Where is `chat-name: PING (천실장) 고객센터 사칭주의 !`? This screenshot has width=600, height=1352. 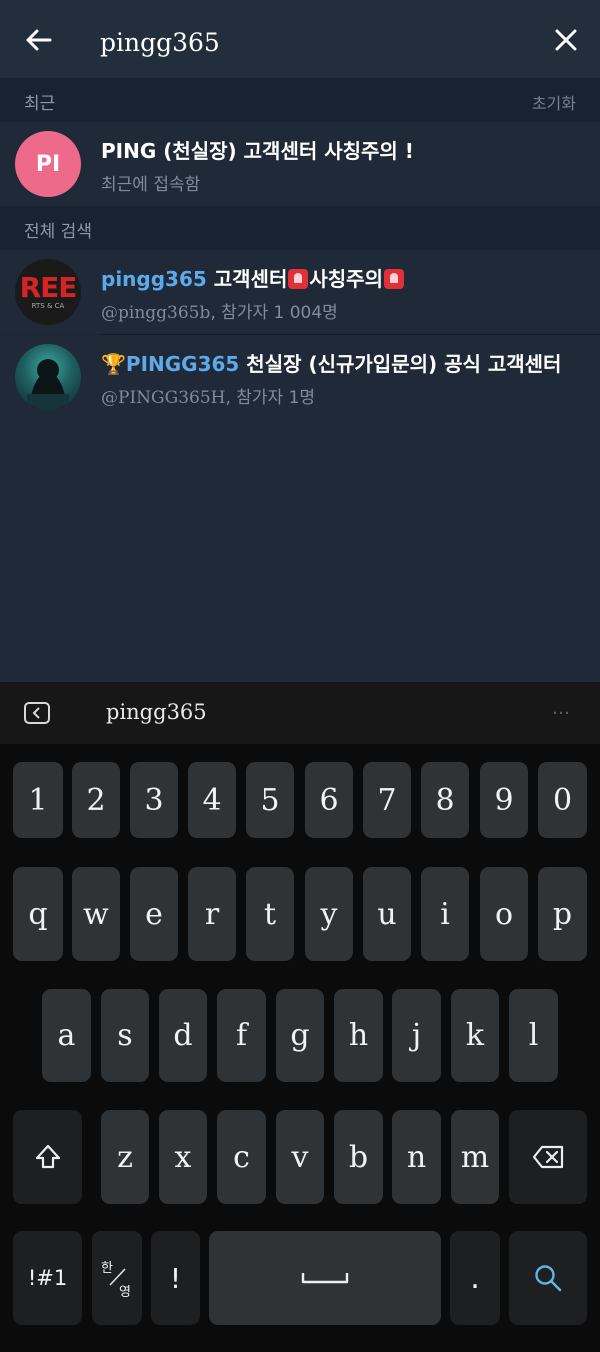 chat-name: PING (천실장) 고객센터 사칭주의 ! is located at coordinates (257, 151).